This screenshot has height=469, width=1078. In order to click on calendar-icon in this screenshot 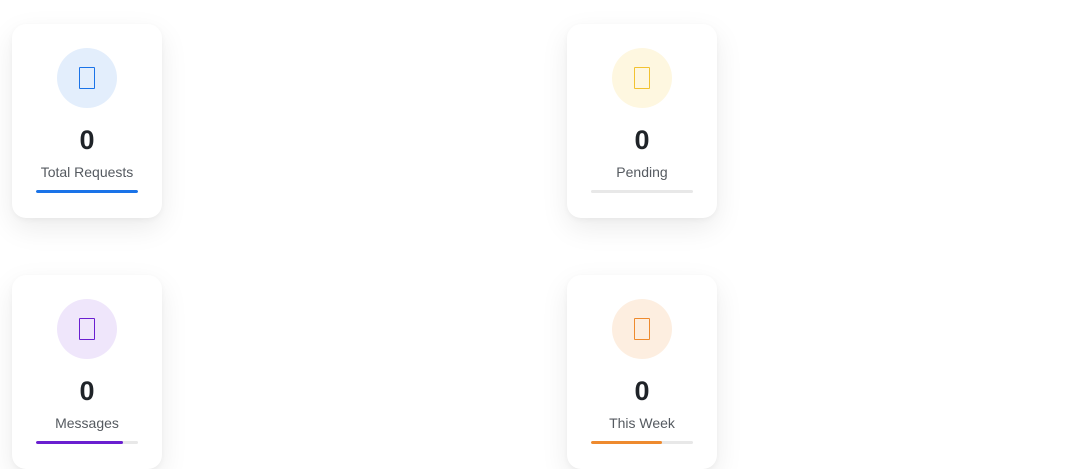, I will do `click(642, 329)`.